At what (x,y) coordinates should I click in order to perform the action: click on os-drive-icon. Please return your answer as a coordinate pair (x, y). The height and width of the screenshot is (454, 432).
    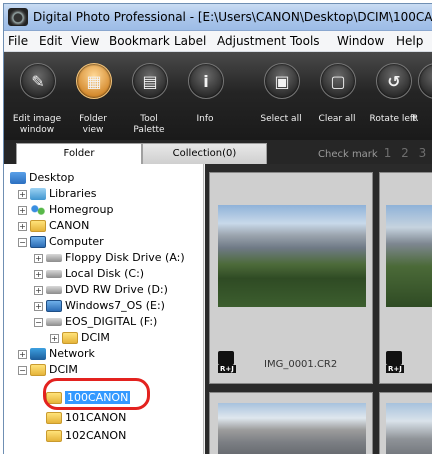
    Looking at the image, I should click on (54, 306).